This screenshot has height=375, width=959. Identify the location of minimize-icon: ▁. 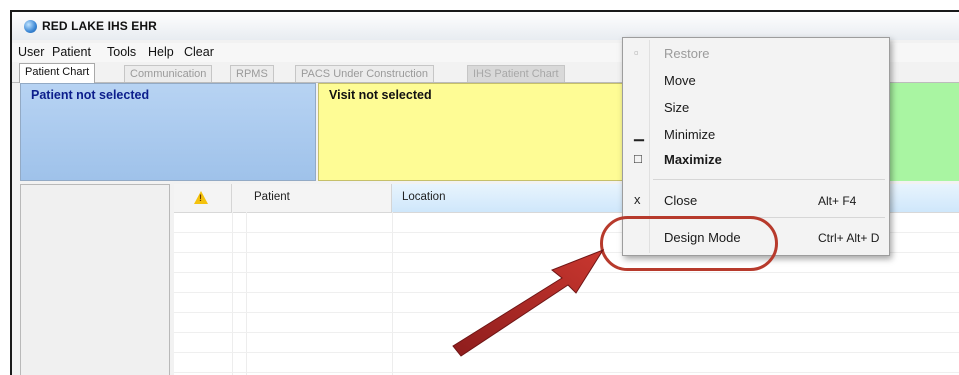
(639, 133).